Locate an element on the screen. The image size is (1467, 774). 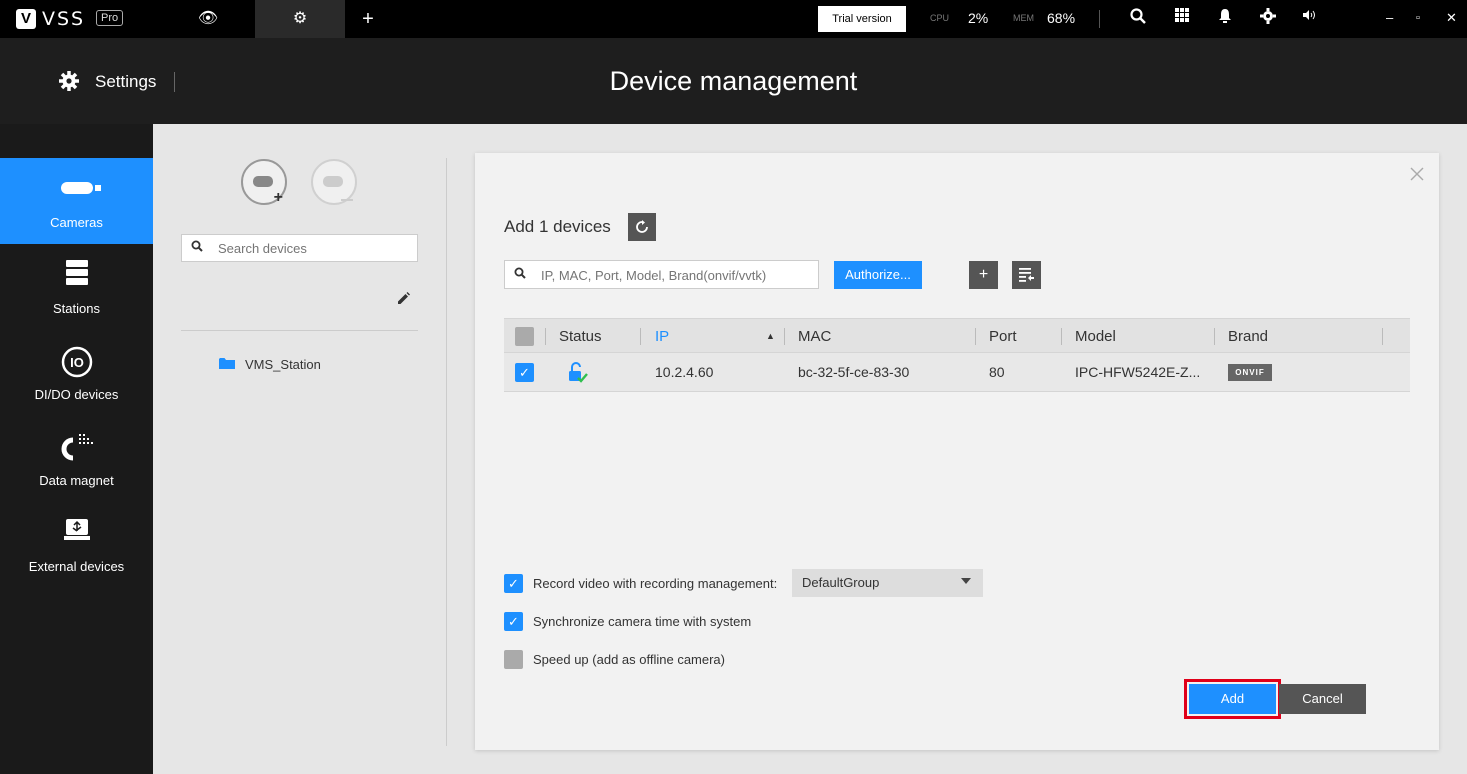
tree-station-item: VMS_Station is located at coordinates (283, 364).